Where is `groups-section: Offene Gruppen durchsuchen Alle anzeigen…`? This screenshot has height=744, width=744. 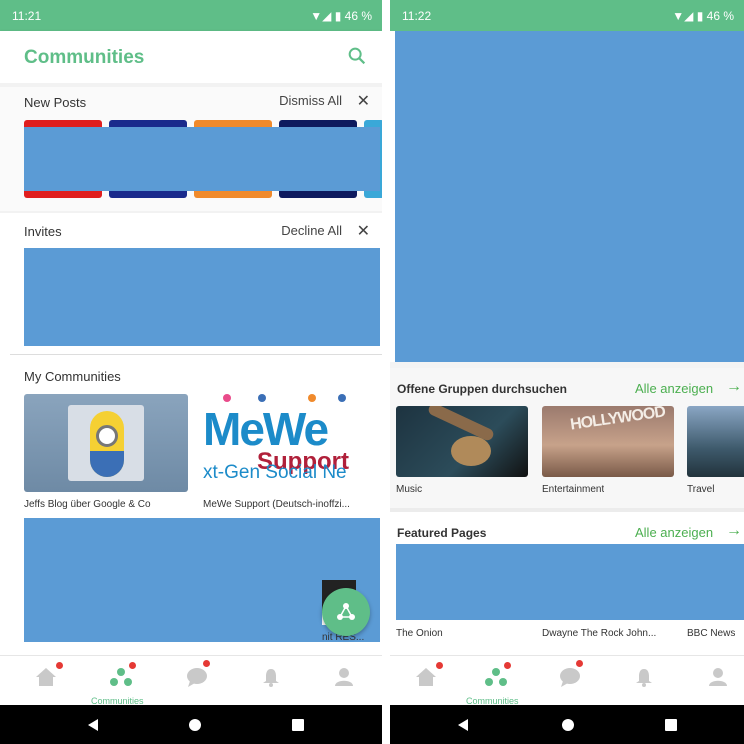
groups-section: Offene Gruppen durchsuchen Alle anzeigen… is located at coordinates (567, 438).